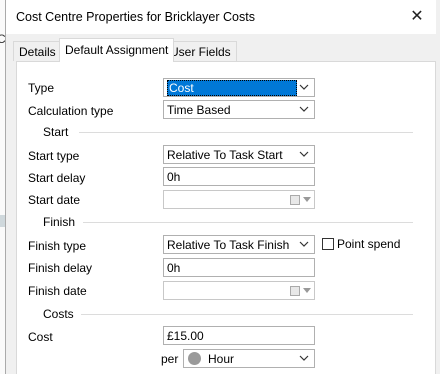  I want to click on start-type-label: Start type, so click(54, 156).